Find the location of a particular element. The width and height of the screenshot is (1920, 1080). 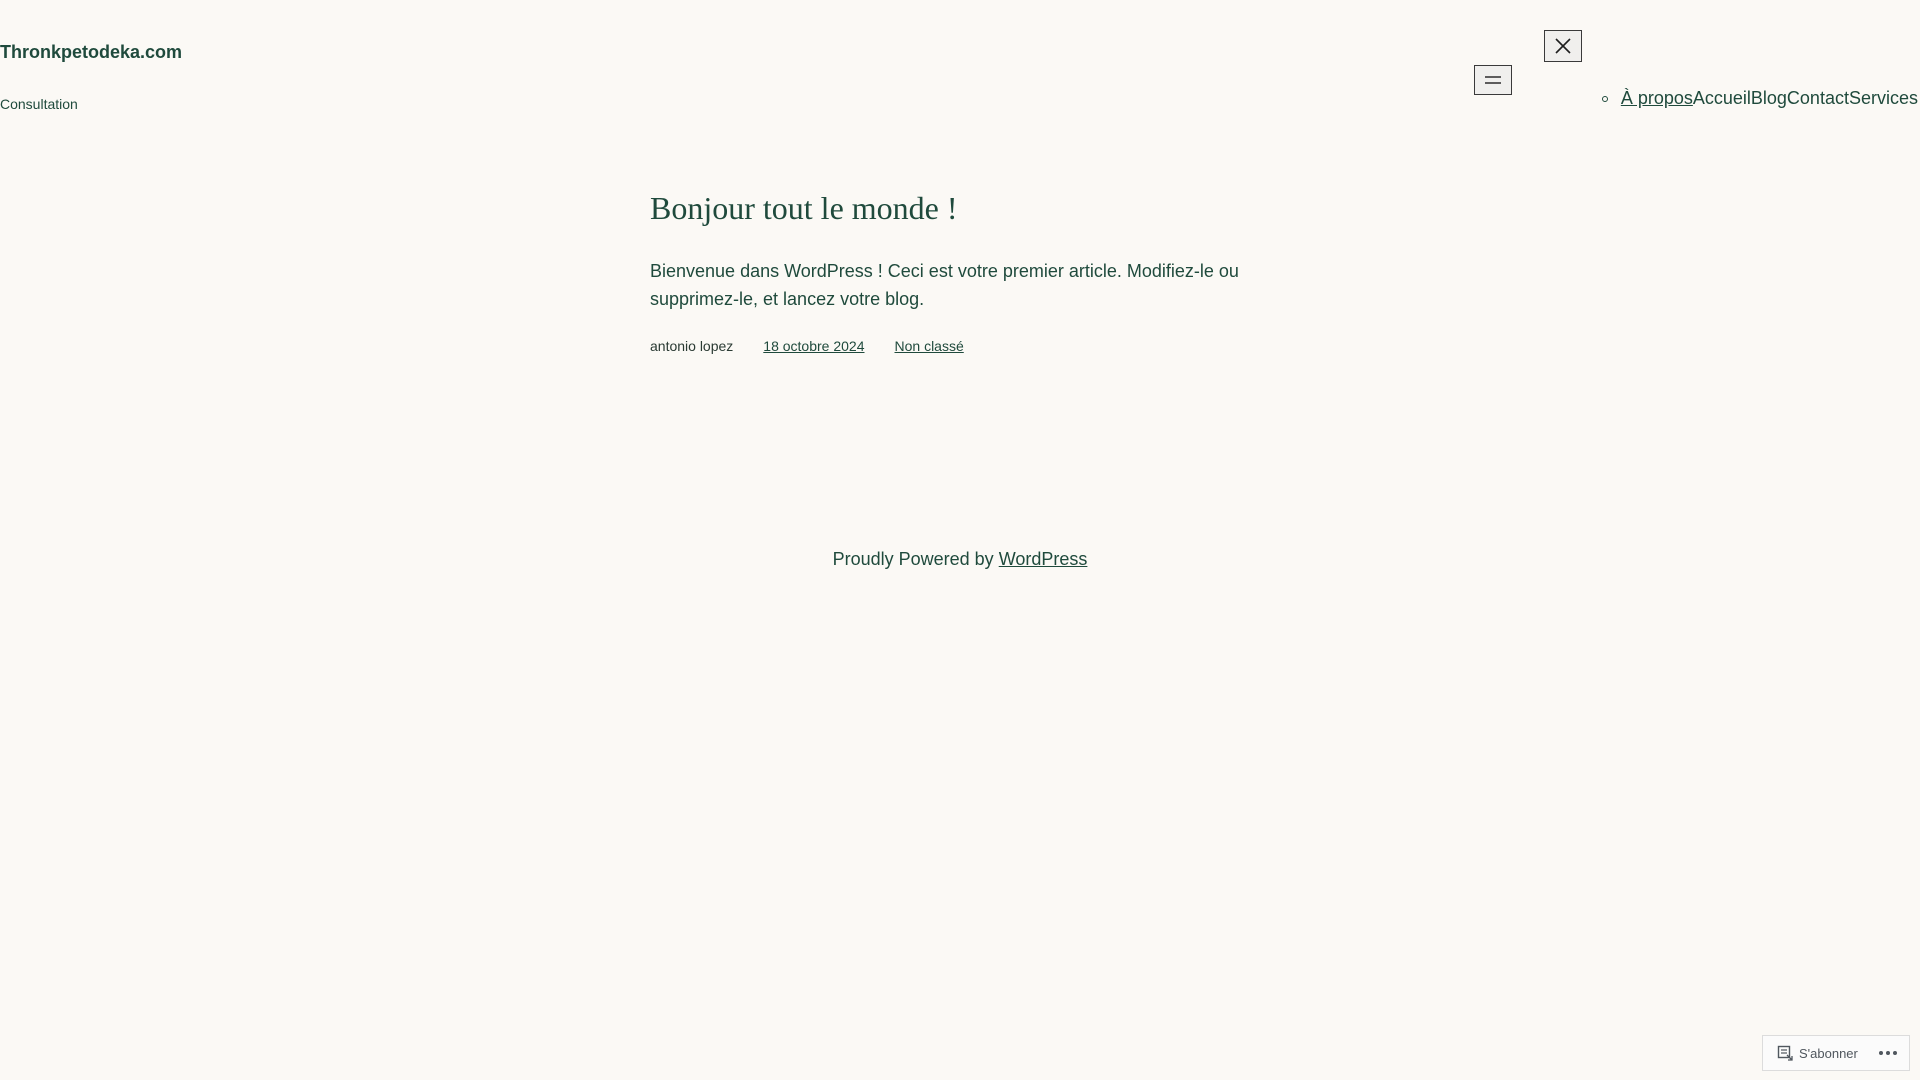

footer-wordpress-link: WordPress is located at coordinates (1043, 559).